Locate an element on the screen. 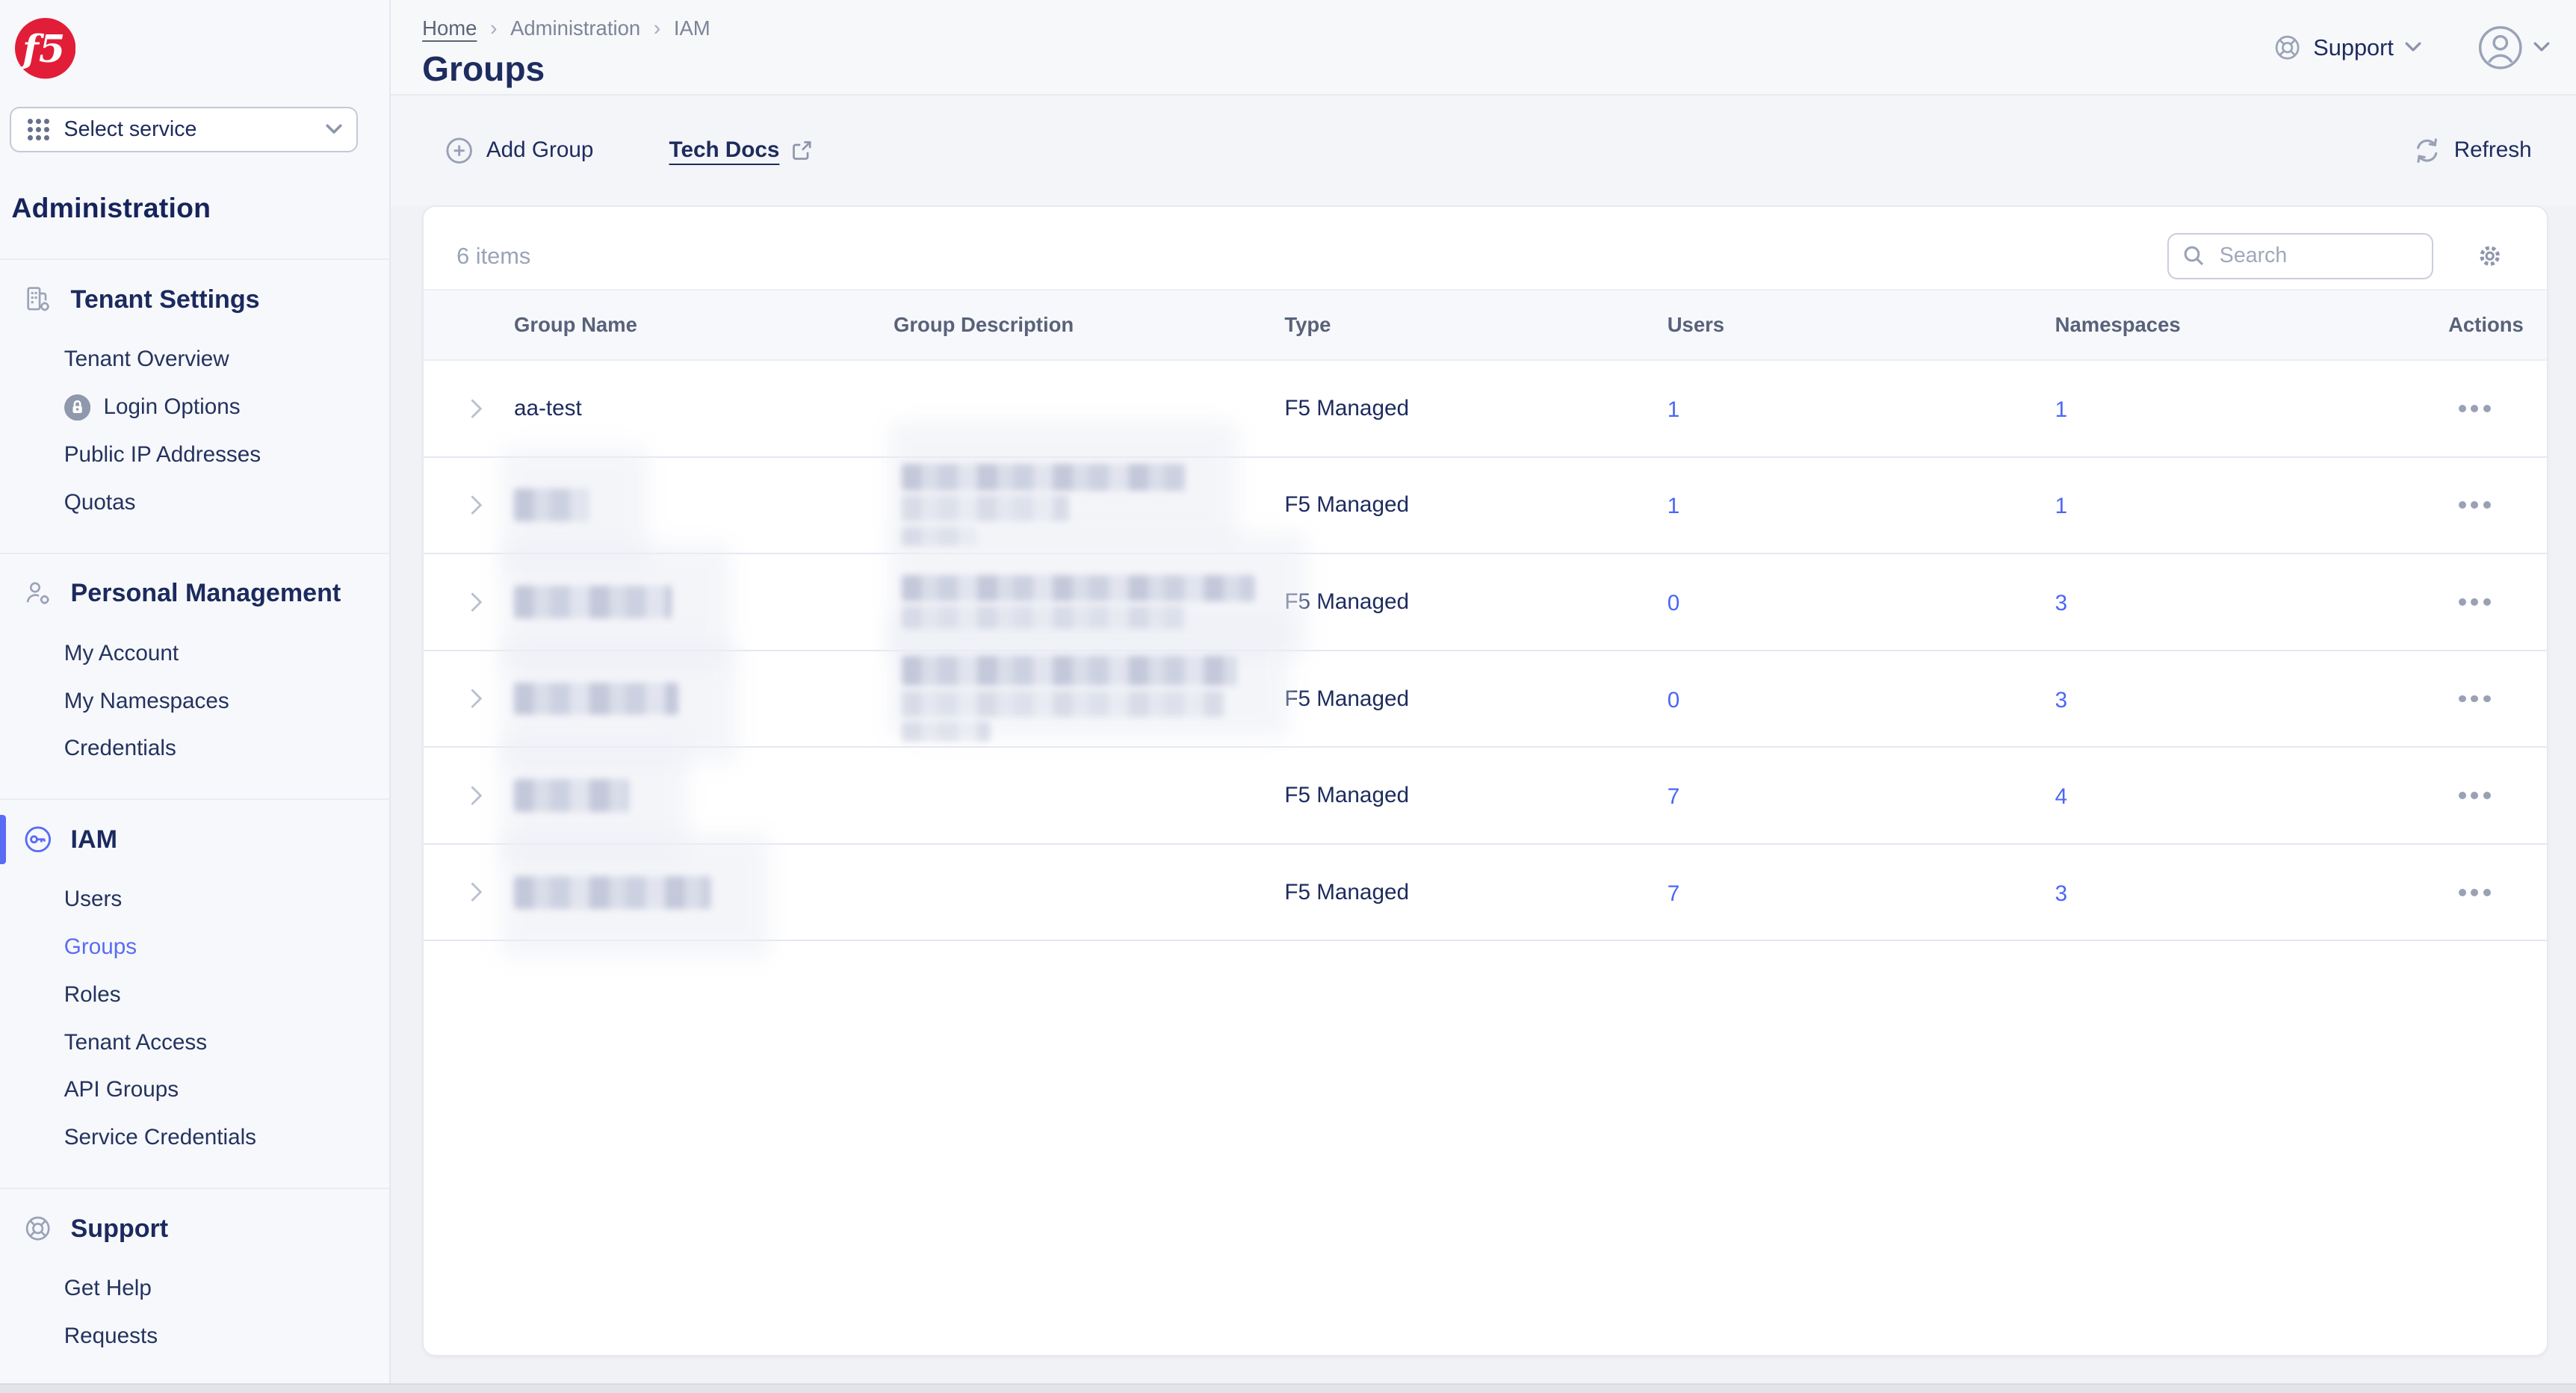 This screenshot has height=1393, width=2576. sidebar-item-credentials: Credentials is located at coordinates (194, 748).